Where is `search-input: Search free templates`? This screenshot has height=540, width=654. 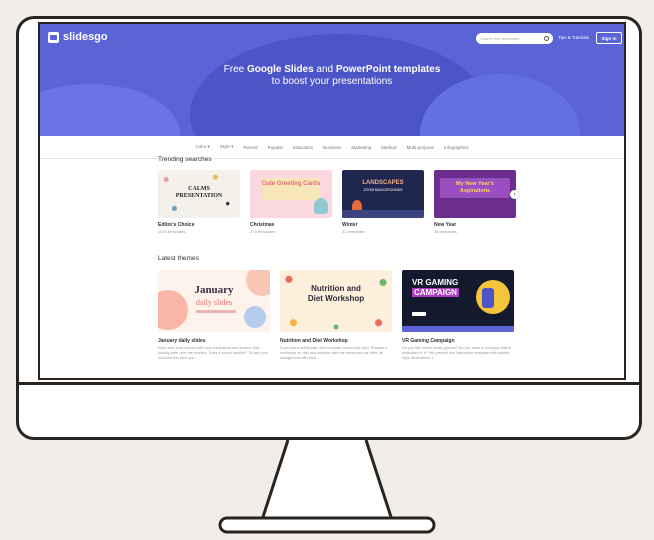
search-input: Search free templates is located at coordinates (514, 38).